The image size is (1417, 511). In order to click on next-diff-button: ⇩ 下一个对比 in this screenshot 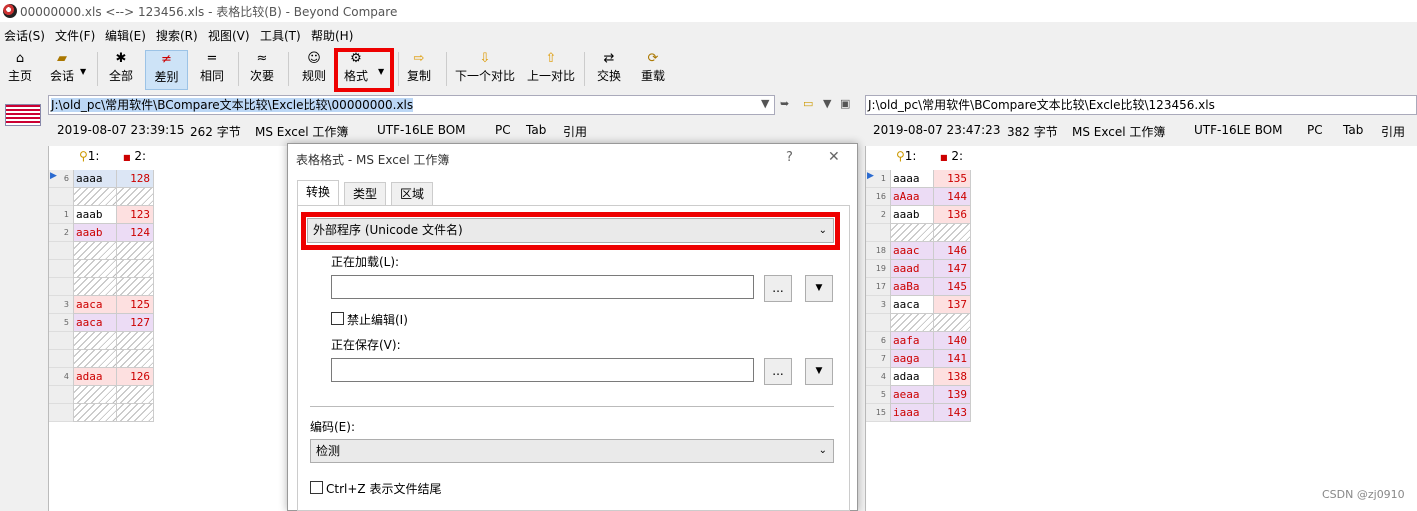, I will do `click(485, 70)`.